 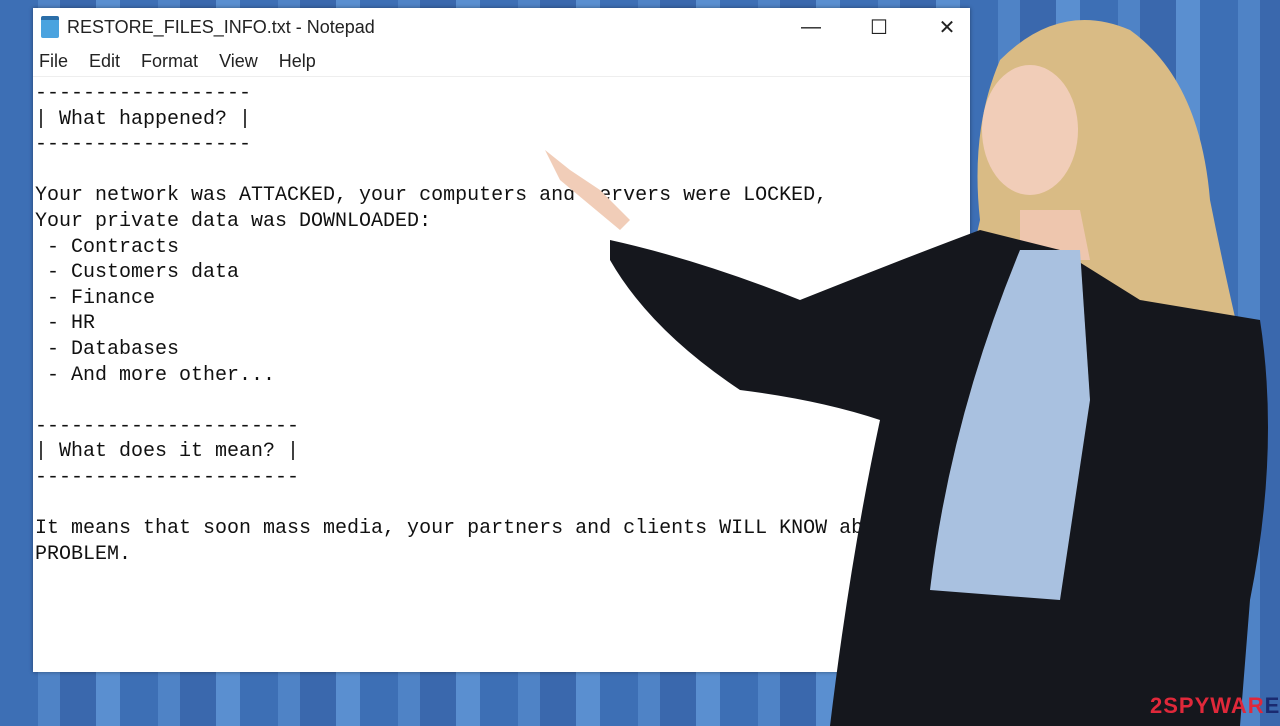 I want to click on menu-help: Help, so click(x=298, y=61).